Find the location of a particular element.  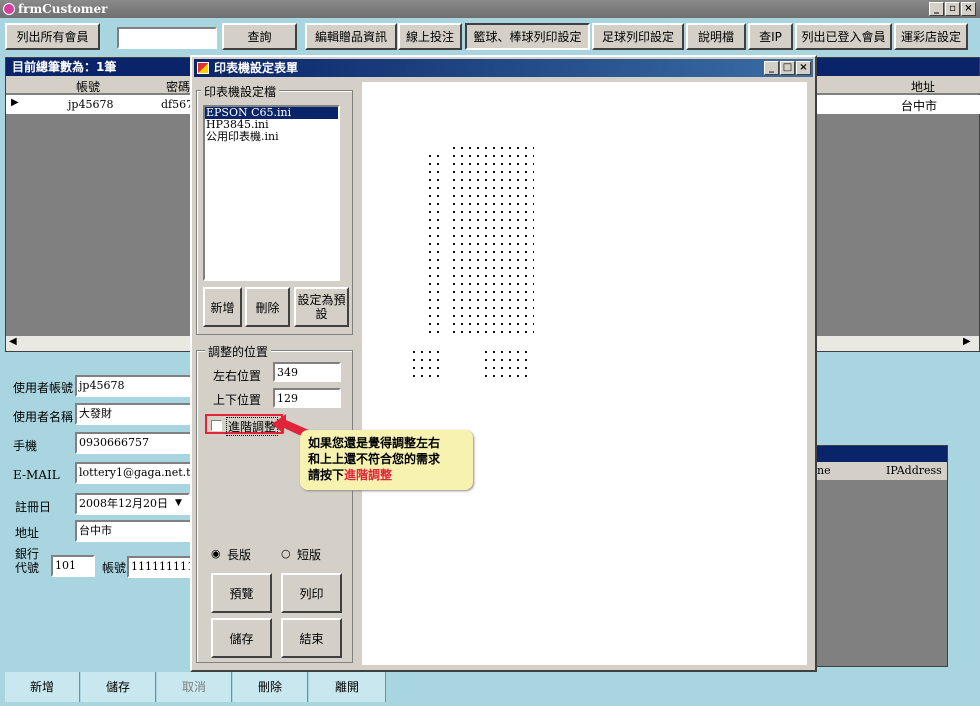

edit-gift-button: 編輯贈品資訊 is located at coordinates (351, 36).